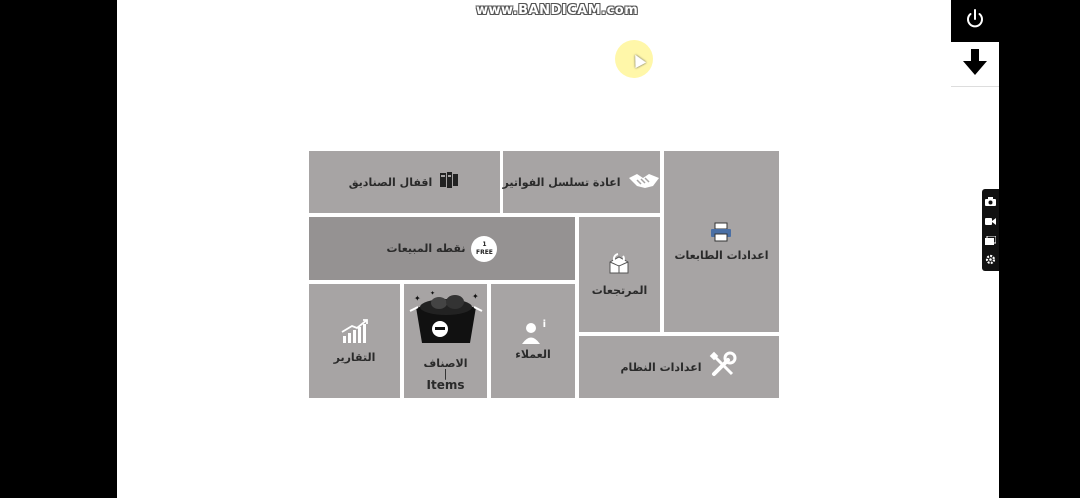 The image size is (1080, 498). I want to click on cash-box-icon, so click(449, 182).